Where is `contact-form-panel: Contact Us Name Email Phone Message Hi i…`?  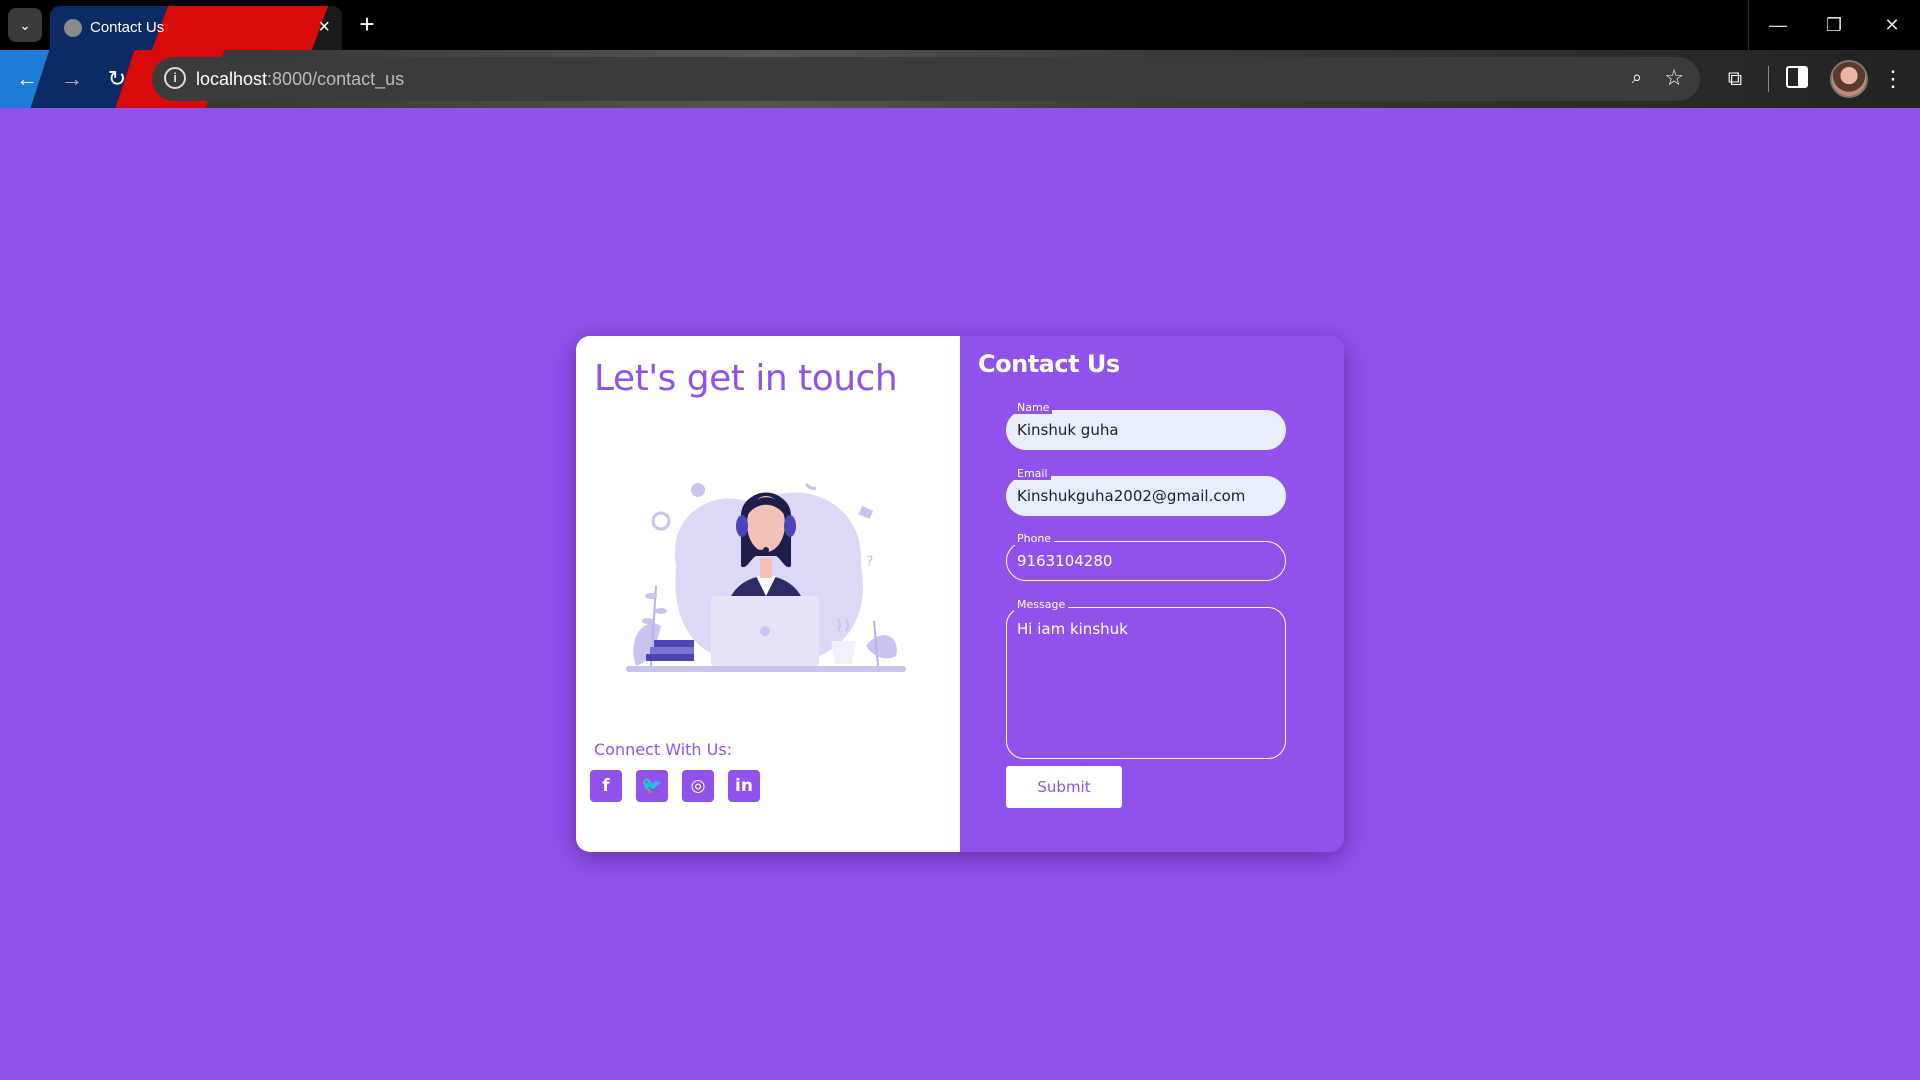
contact-form-panel: Contact Us Name Email Phone Message Hi i… is located at coordinates (1152, 594).